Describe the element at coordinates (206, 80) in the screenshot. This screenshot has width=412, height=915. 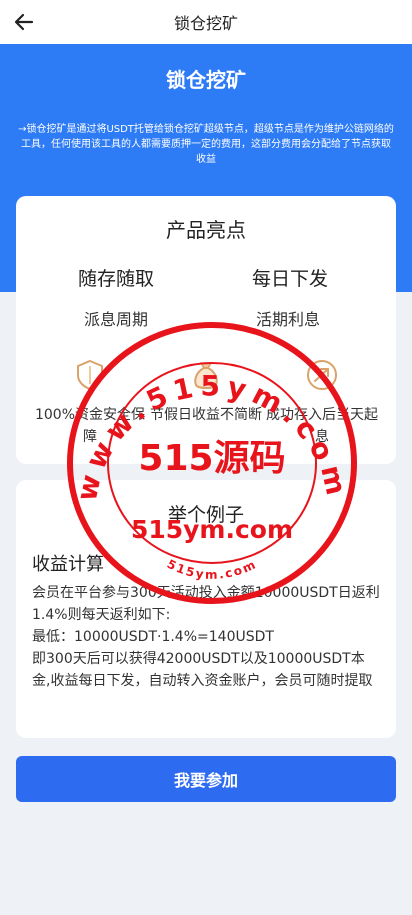
I see `hero-title: 锁仓挖矿` at that location.